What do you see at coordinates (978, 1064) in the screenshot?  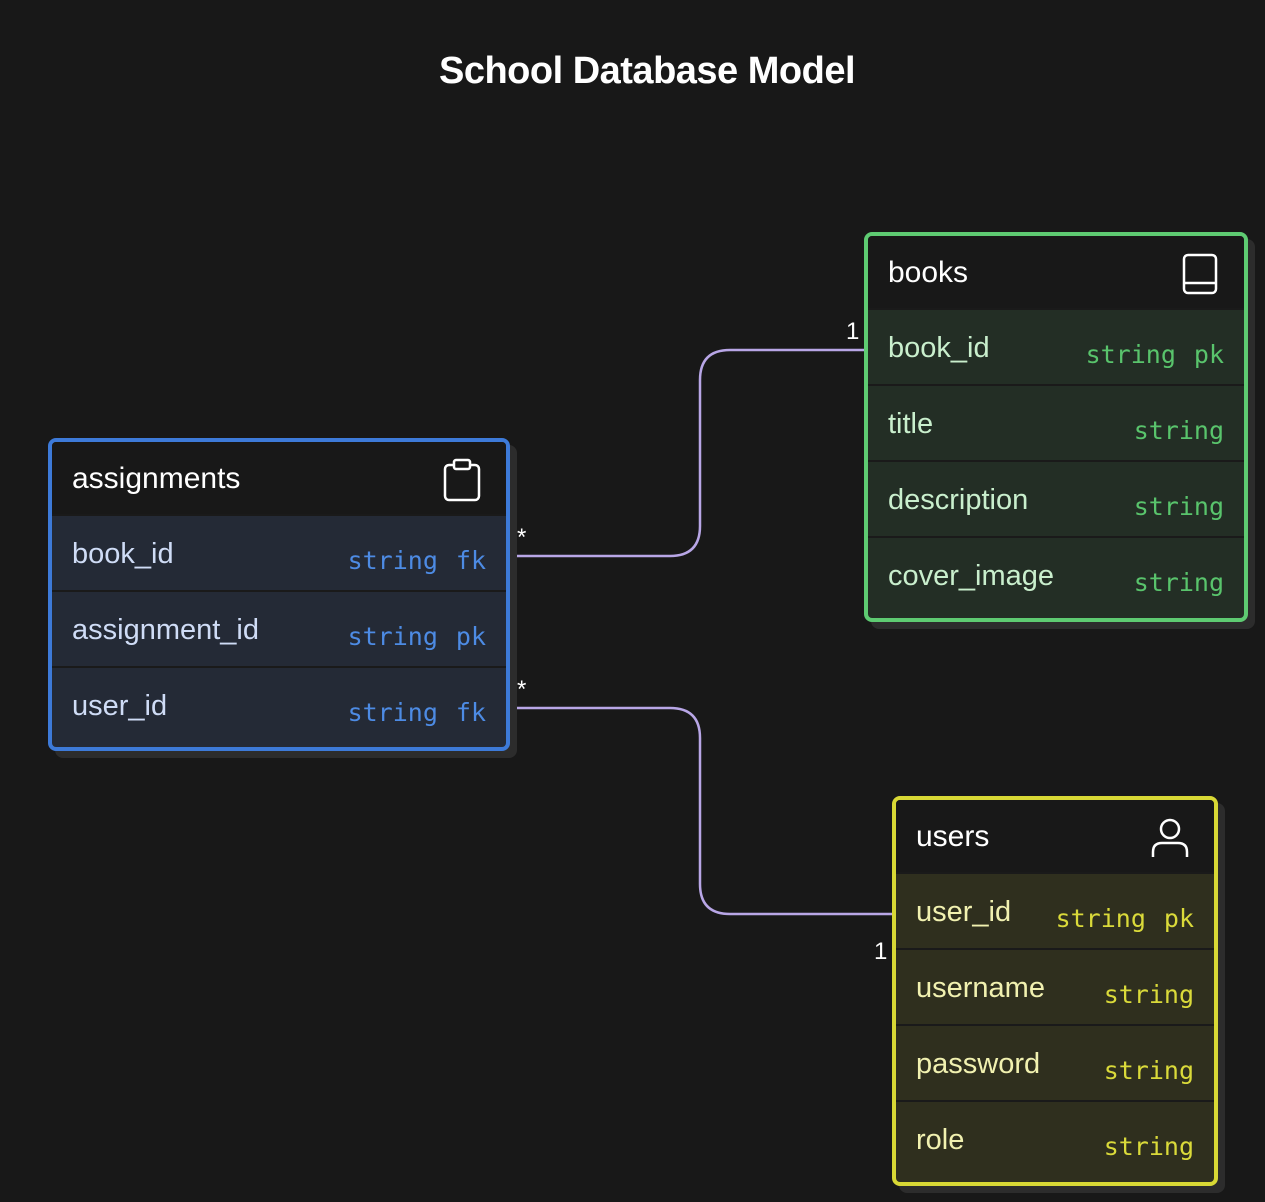 I see `field-name: password` at bounding box center [978, 1064].